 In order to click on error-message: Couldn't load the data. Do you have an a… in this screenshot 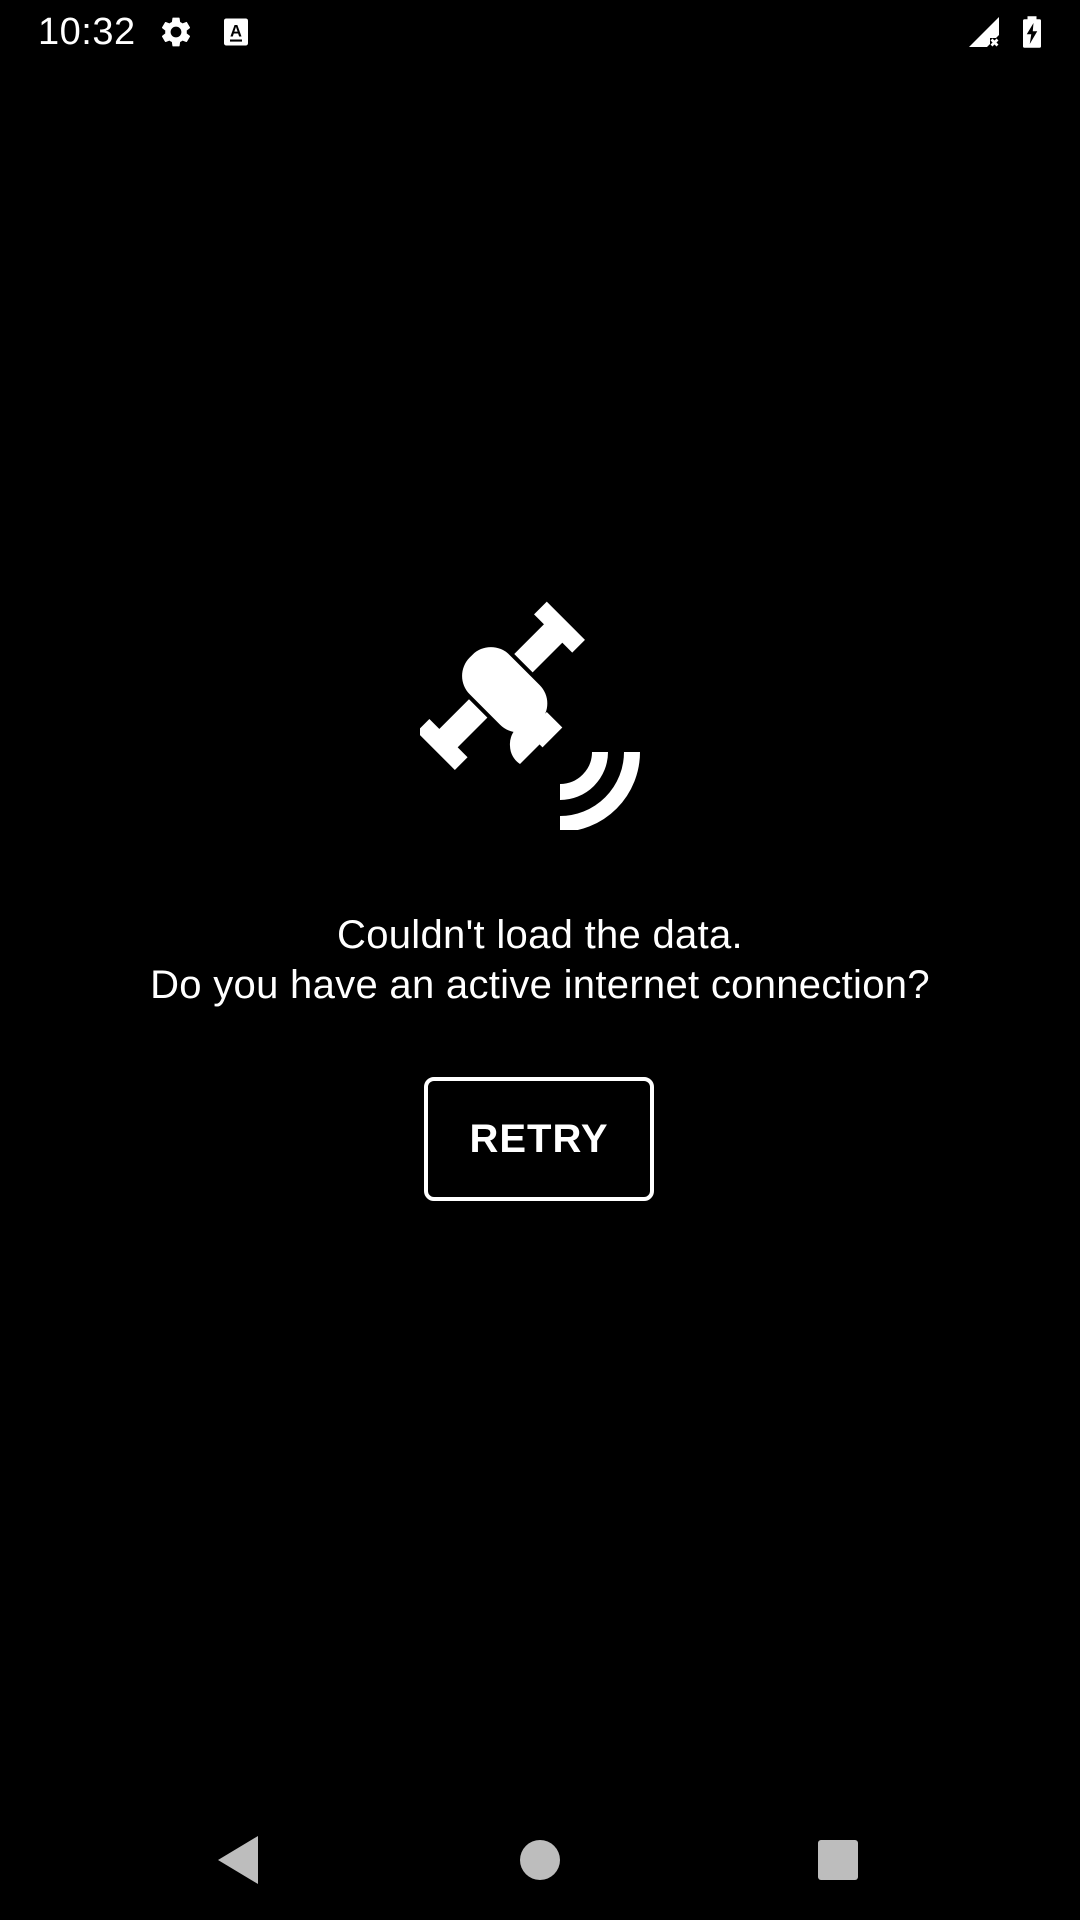, I will do `click(540, 960)`.